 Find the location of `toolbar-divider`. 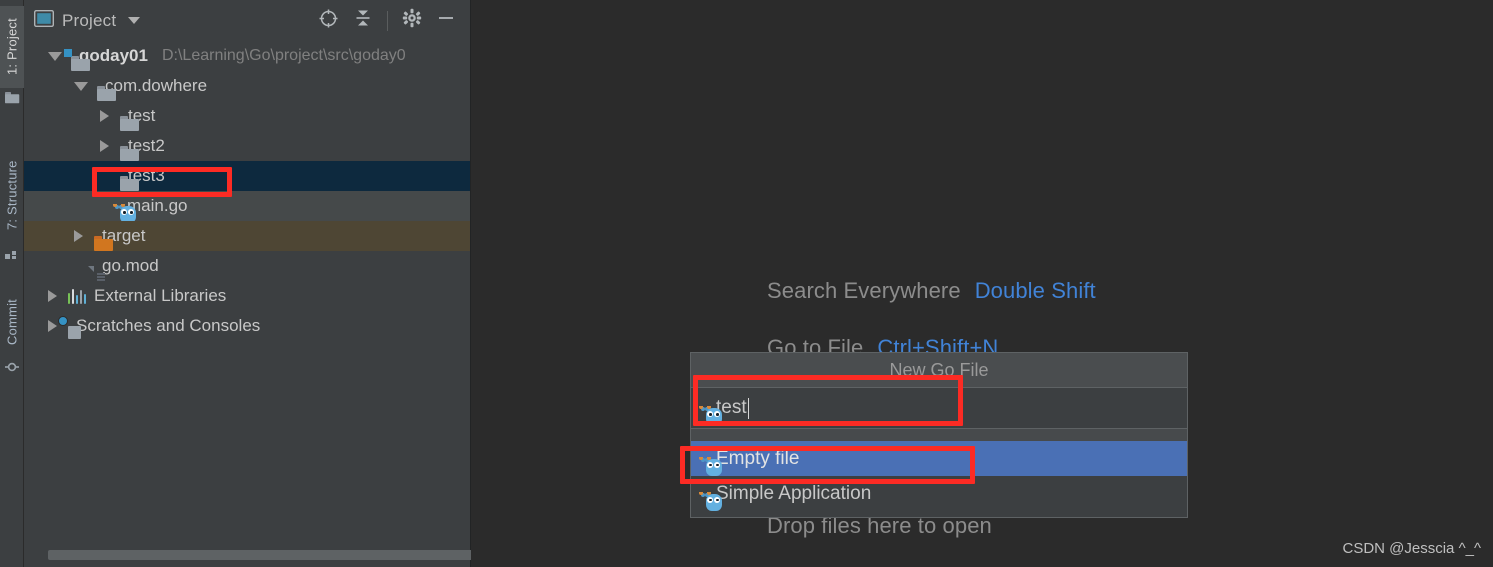

toolbar-divider is located at coordinates (387, 20).